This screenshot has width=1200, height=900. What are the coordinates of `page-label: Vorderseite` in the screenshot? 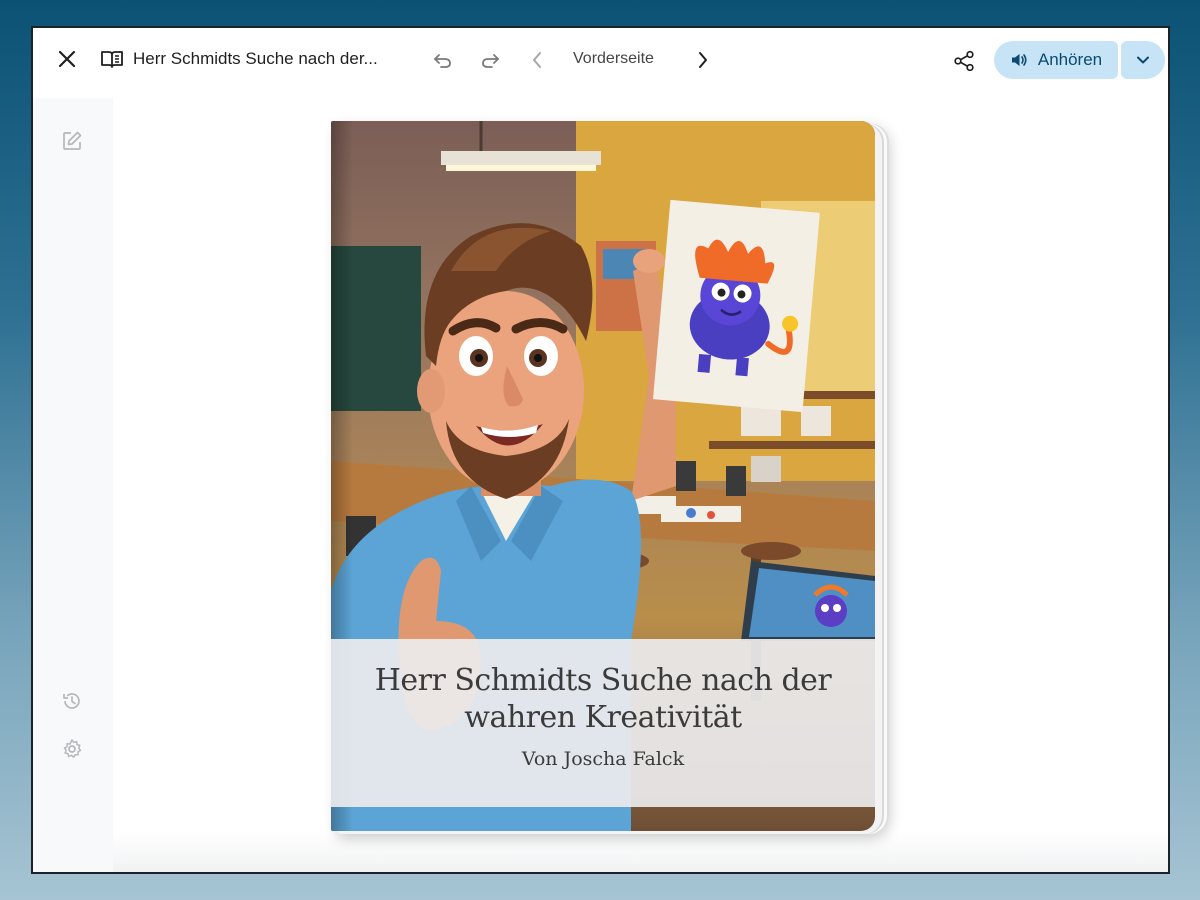 It's located at (613, 58).